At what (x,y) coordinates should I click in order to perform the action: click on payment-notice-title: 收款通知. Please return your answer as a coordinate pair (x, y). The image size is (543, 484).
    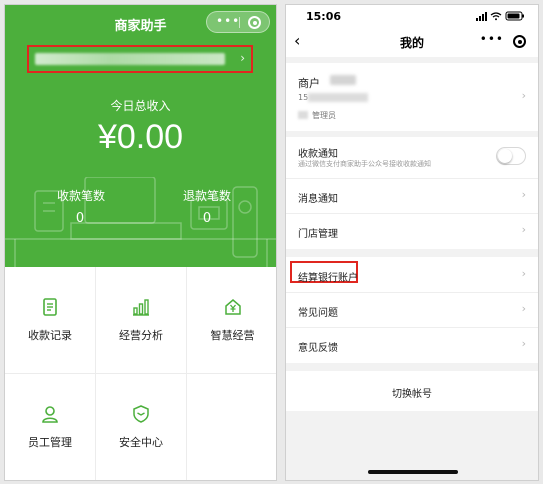
    Looking at the image, I should click on (318, 154).